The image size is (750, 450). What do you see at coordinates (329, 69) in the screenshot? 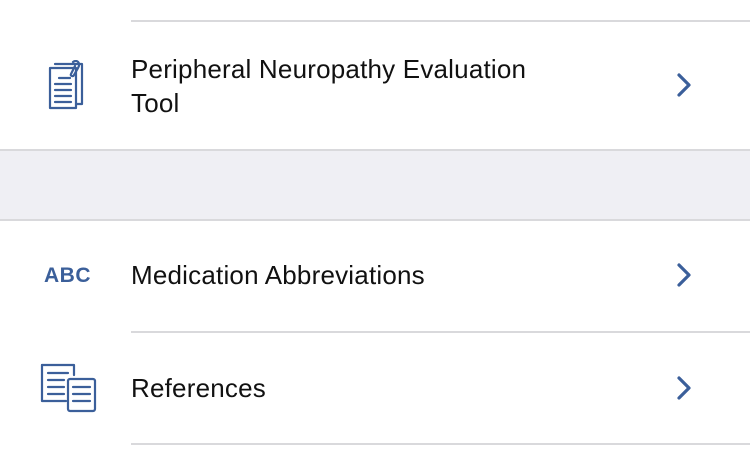
I see `row-label-line1: Peripheral Neuropathy Evaluation` at bounding box center [329, 69].